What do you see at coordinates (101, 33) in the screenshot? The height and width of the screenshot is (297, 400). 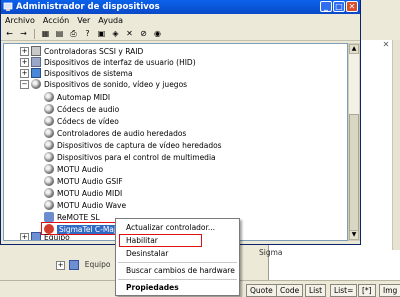 I see `scan-hardware-icon: ▣` at bounding box center [101, 33].